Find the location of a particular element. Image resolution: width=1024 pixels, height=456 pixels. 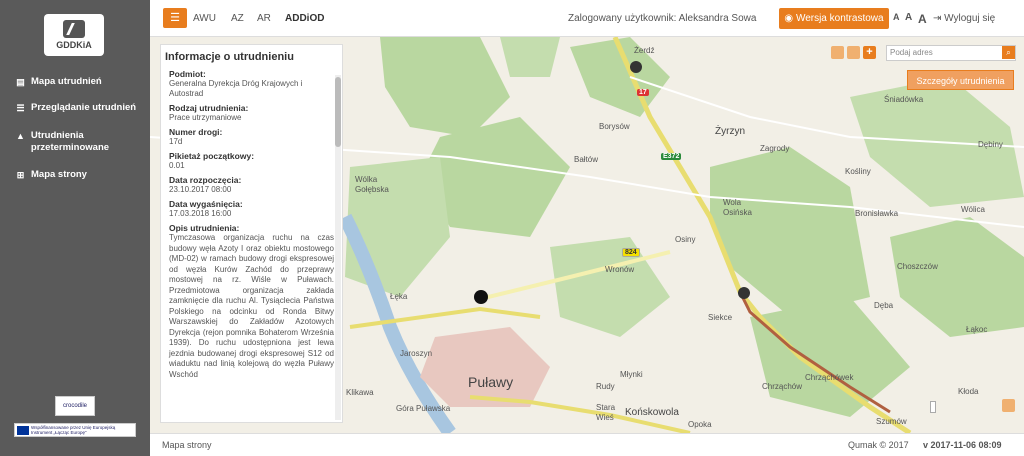

logout-link: ⇥ Wyloguj się is located at coordinates (964, 18).